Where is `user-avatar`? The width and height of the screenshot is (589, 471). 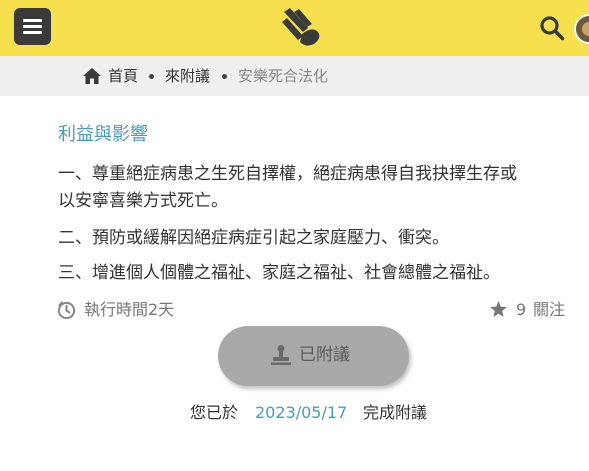 user-avatar is located at coordinates (581, 29).